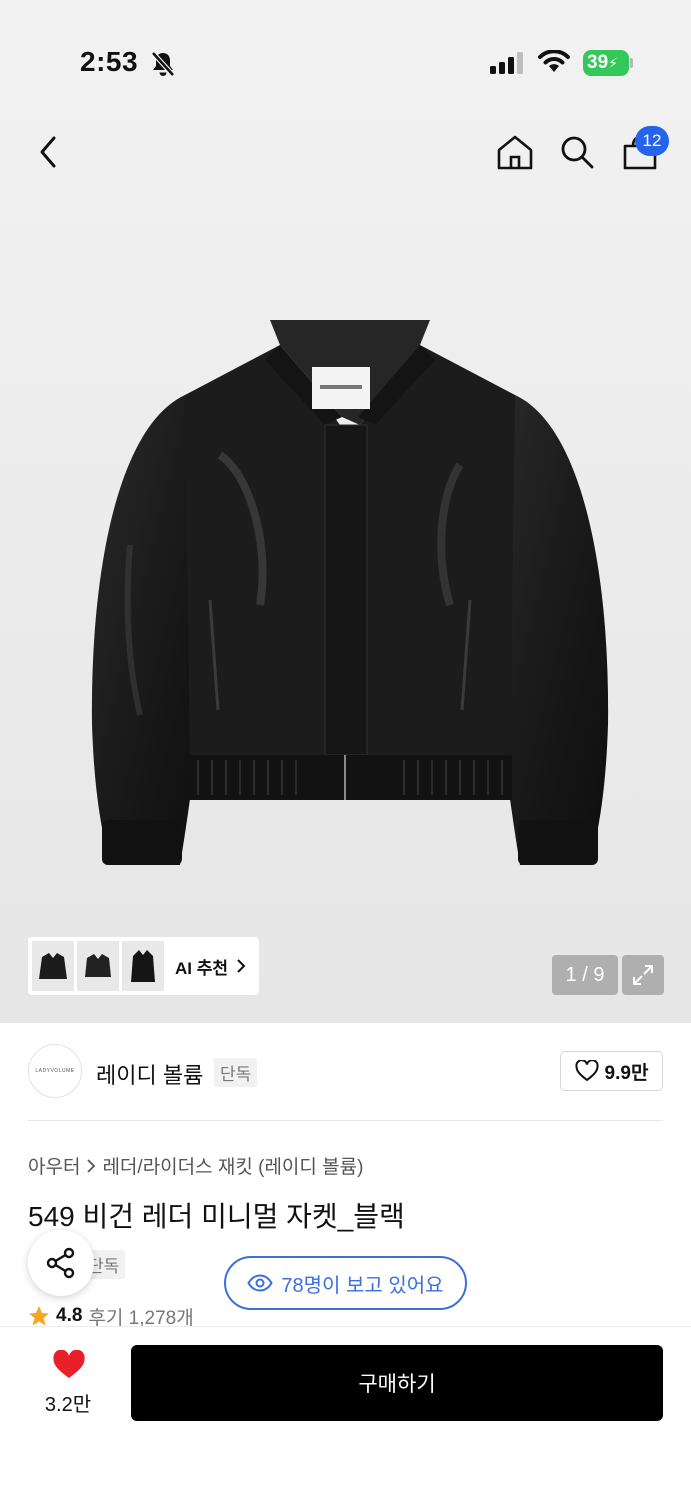  I want to click on cart-count-badge: 12, so click(652, 141).